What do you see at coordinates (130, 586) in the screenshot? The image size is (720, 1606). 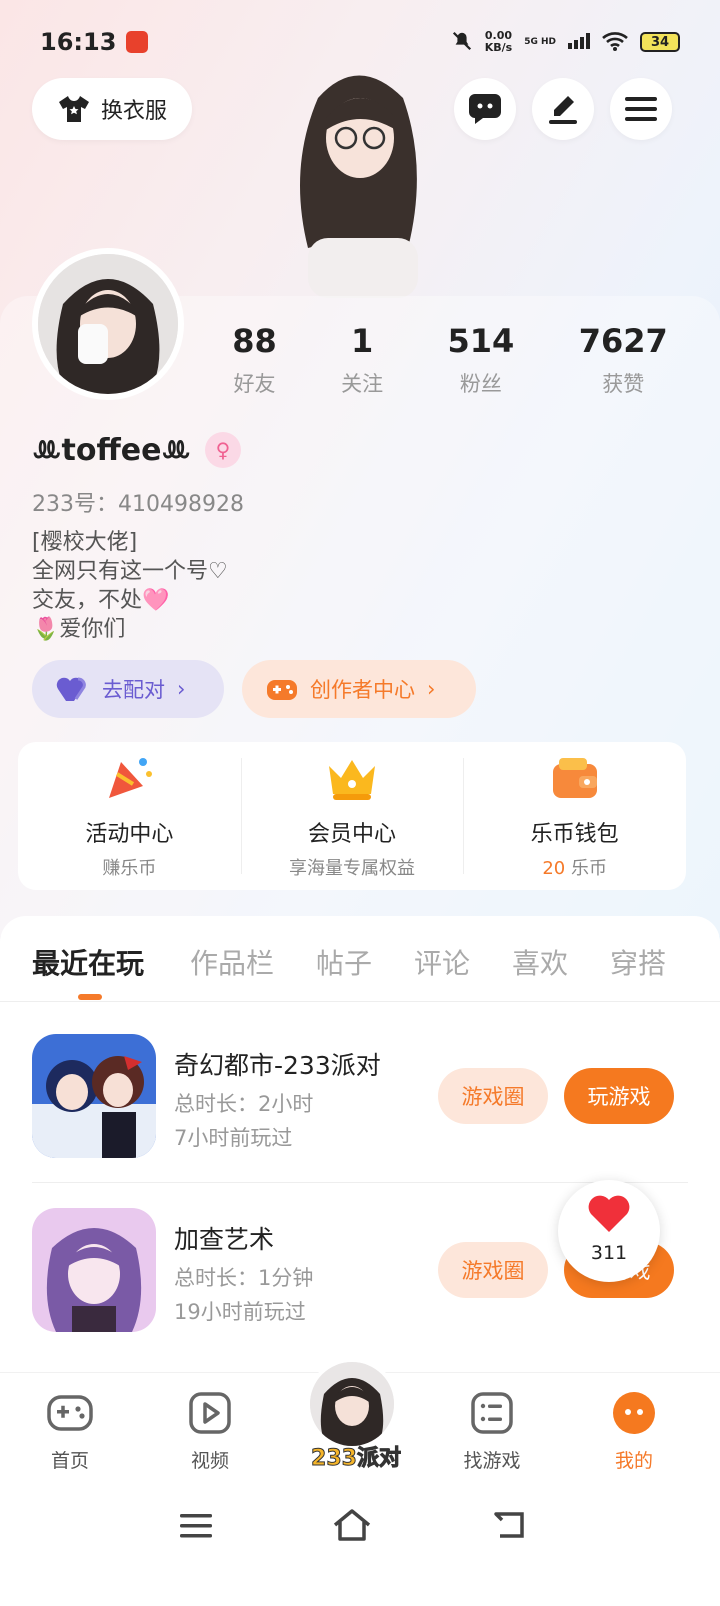 I see `bio: [樱校大佬] 全网只有这一个号♡ 交友，不处🩷 🌷爱你们` at bounding box center [130, 586].